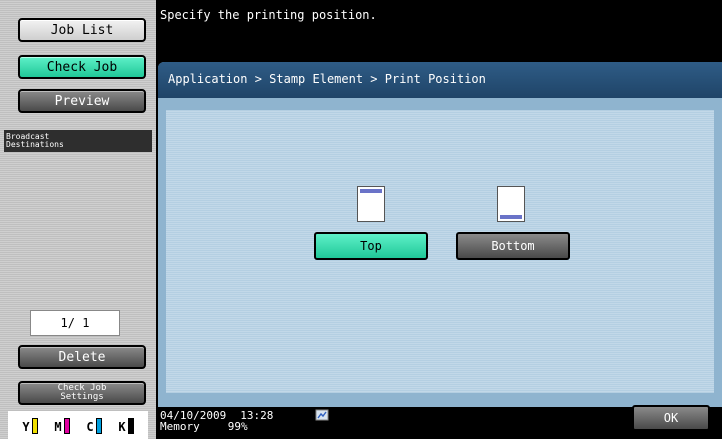 The height and width of the screenshot is (439, 722). Describe the element at coordinates (30, 426) in the screenshot. I see `toner-y: Y` at that location.